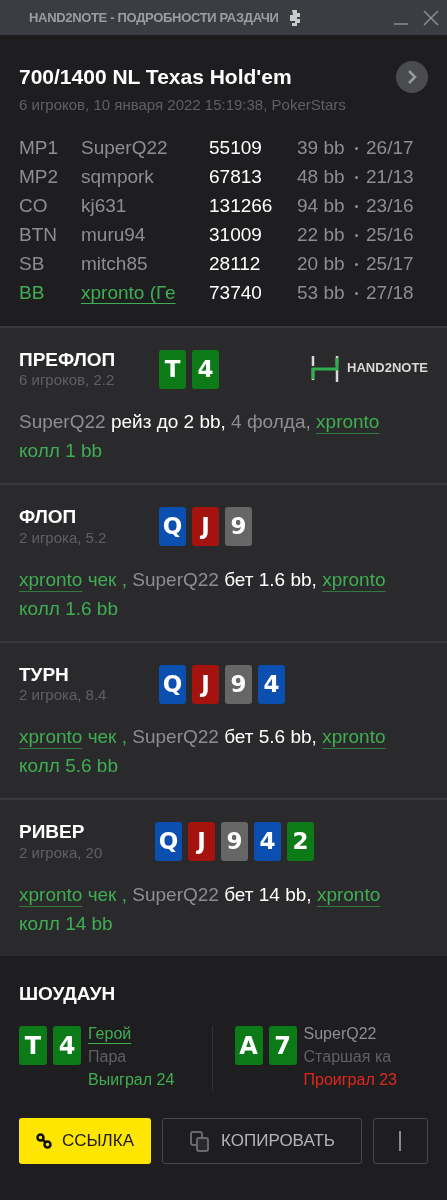 Image resolution: width=447 pixels, height=1200 pixels. I want to click on position-cell-text: MP1, so click(39, 147).